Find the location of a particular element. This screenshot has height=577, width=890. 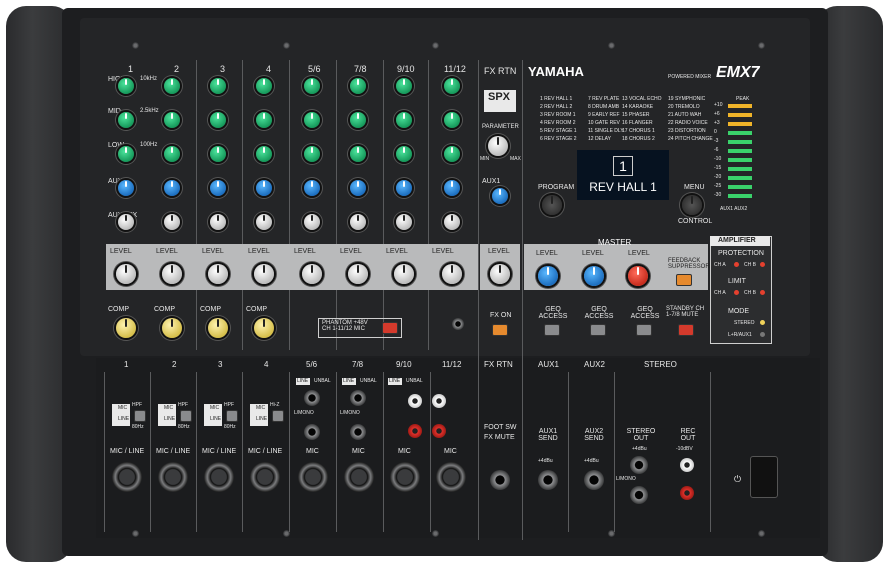

aux1-geq-access-button is located at coordinates (552, 330).